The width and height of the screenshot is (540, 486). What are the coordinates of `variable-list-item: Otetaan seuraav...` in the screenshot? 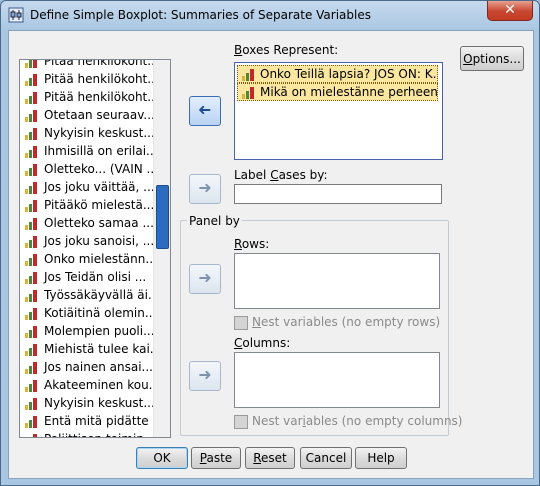 It's located at (87, 115).